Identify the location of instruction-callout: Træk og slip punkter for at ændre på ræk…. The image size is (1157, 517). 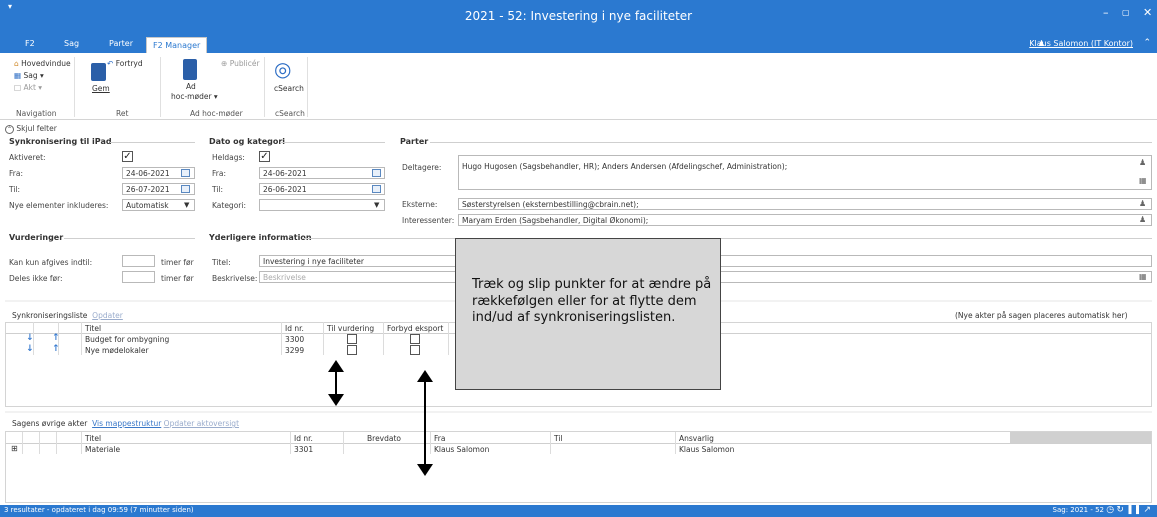
(588, 314).